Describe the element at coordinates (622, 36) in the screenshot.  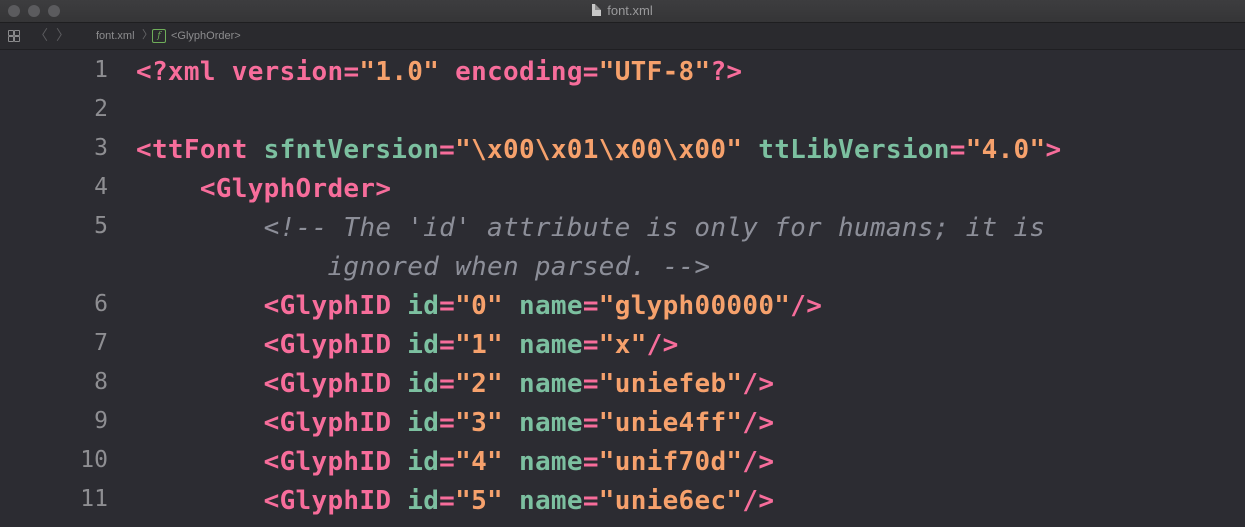
I see `jump-bar: 〈 〉 font.xml 〉 f <GlyphOrder>` at that location.